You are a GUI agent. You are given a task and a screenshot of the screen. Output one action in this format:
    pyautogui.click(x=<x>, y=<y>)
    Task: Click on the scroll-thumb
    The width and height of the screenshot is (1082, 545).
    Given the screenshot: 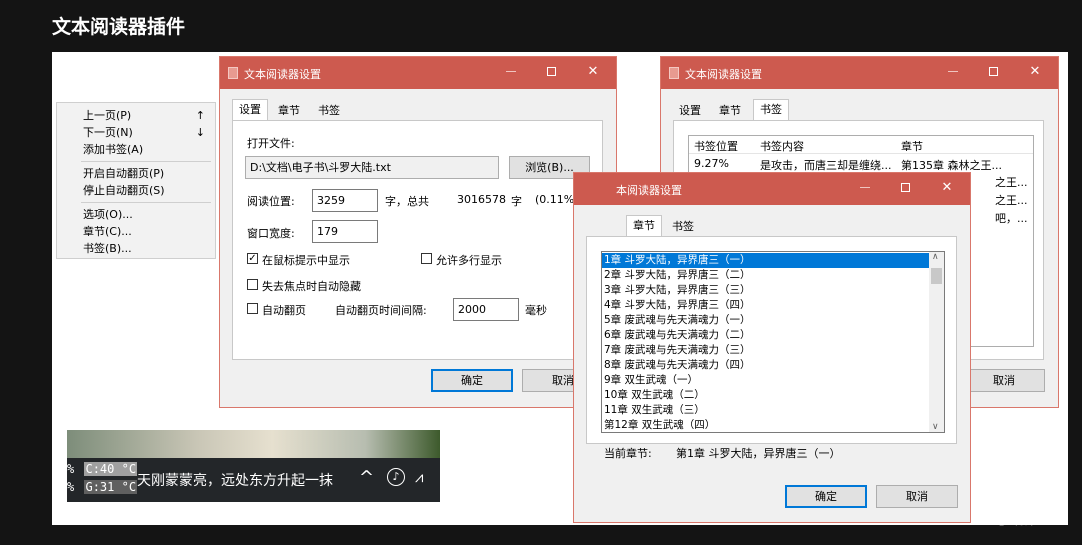 What is the action you would take?
    pyautogui.click(x=936, y=276)
    